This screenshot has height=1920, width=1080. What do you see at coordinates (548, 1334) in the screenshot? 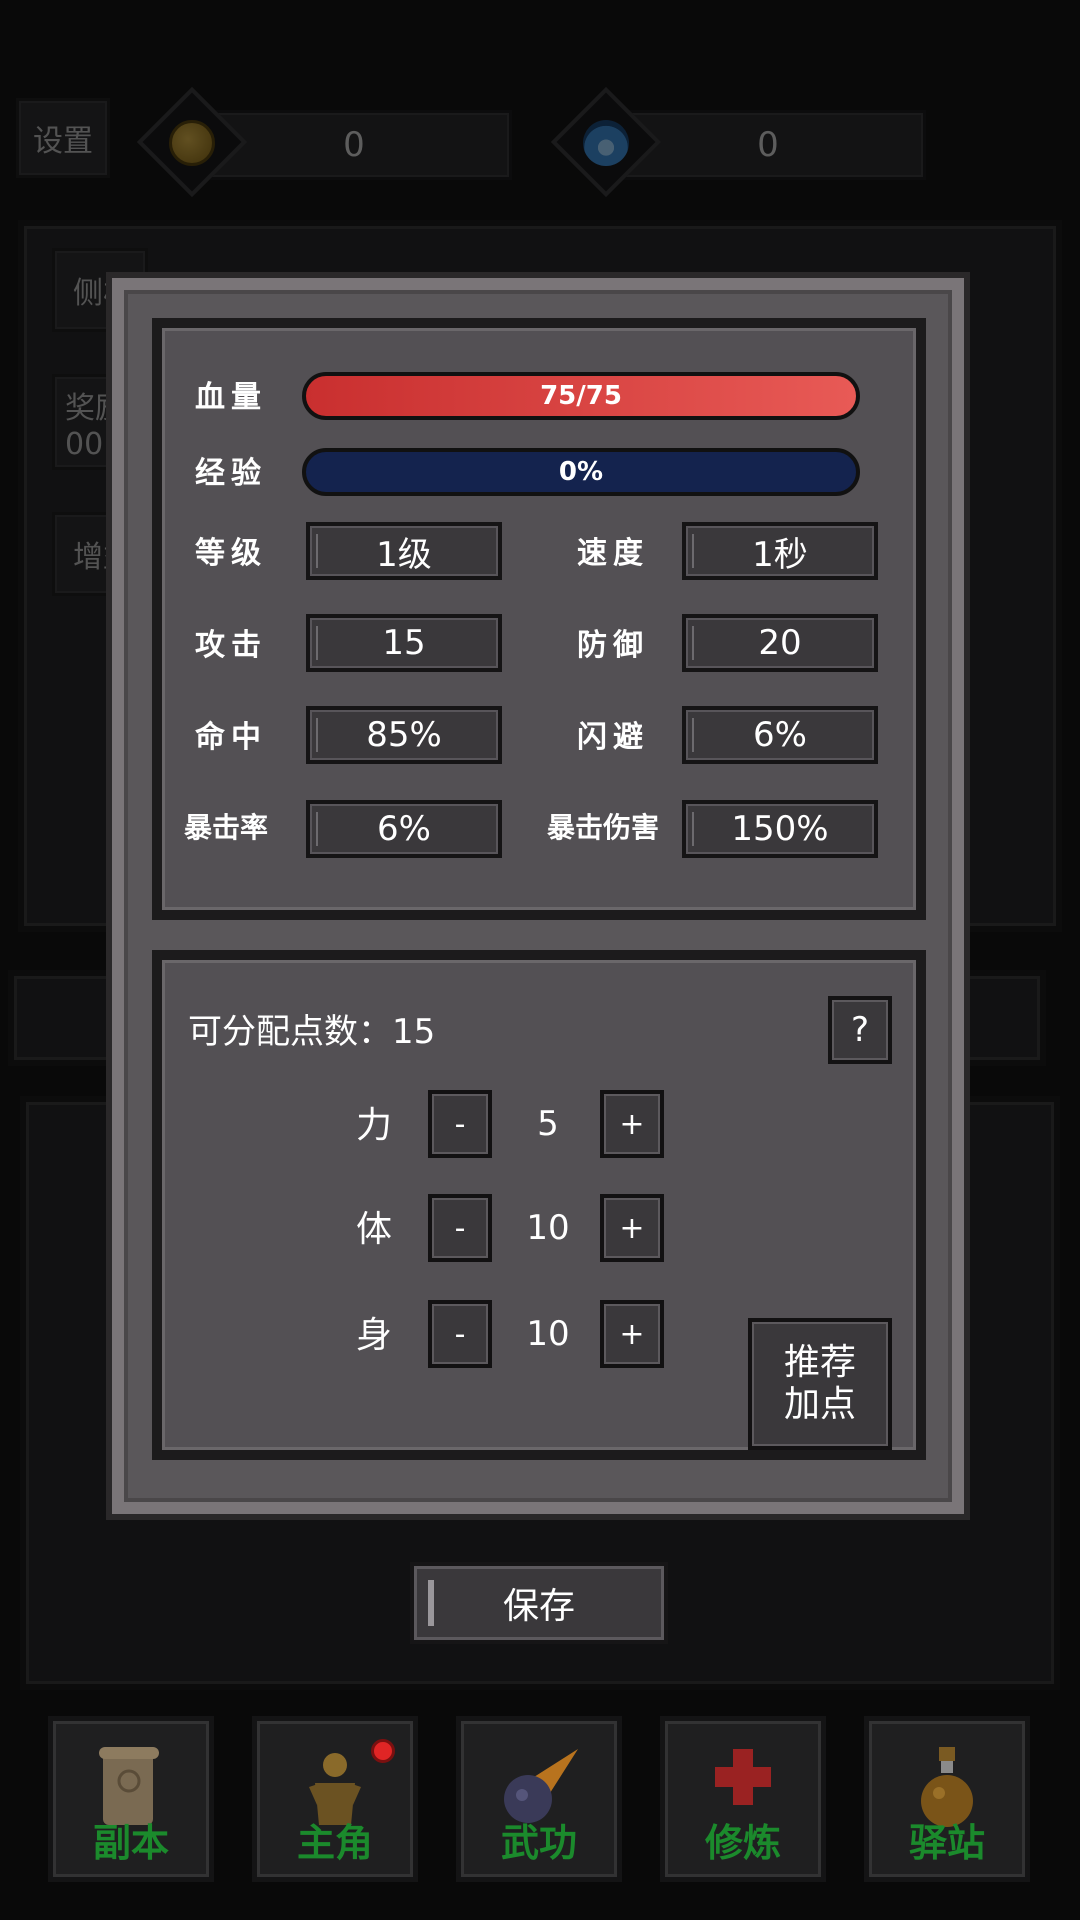
I see `agility-value: 10` at bounding box center [548, 1334].